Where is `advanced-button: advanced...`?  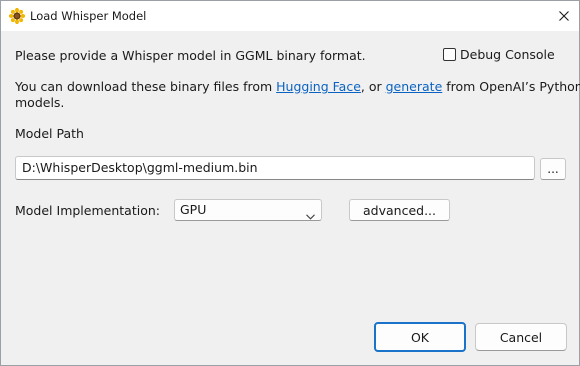
advanced-button: advanced... is located at coordinates (399, 210).